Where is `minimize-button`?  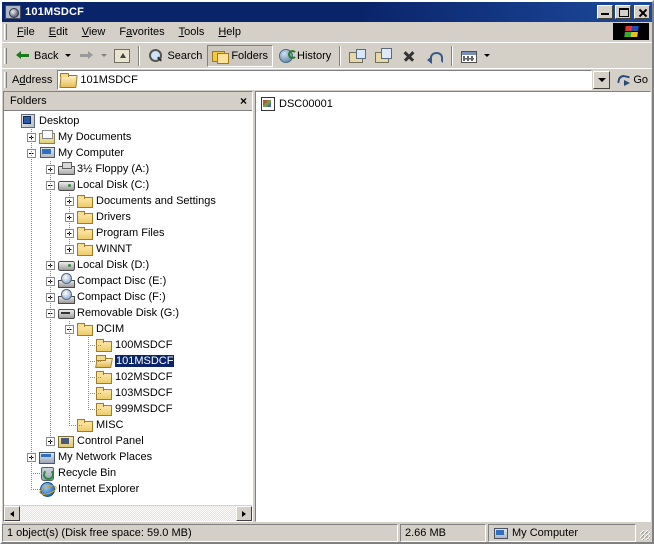 minimize-button is located at coordinates (605, 12).